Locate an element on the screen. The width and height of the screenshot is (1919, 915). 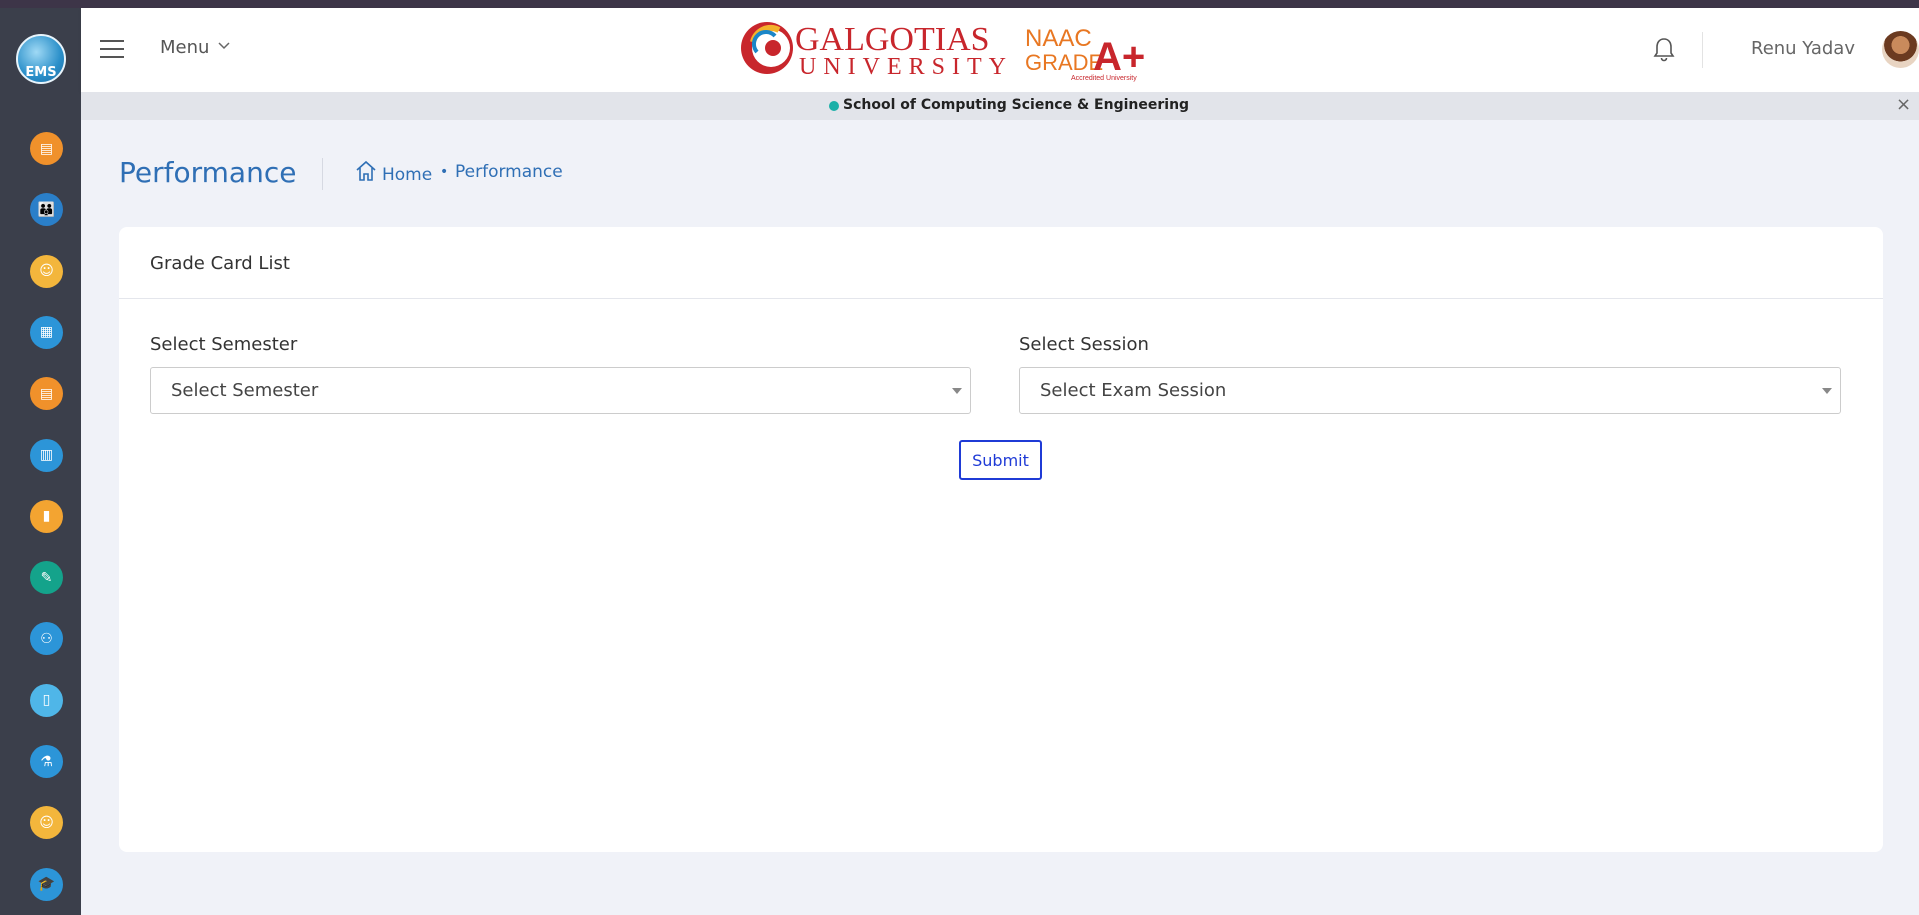
semester-select-value: Select Semester is located at coordinates (245, 390).